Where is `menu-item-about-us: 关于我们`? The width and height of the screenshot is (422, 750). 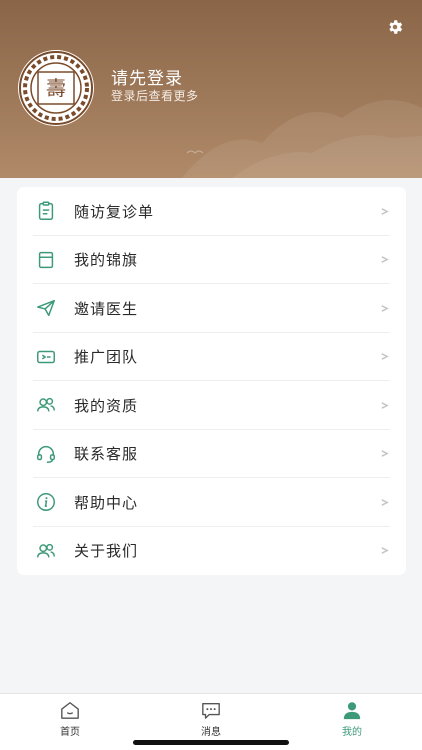 menu-item-about-us: 关于我们 is located at coordinates (211, 551).